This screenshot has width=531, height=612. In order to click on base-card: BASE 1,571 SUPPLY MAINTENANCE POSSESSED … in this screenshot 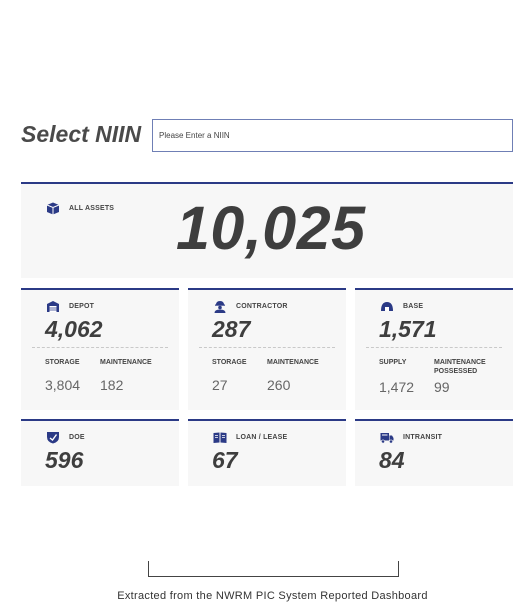, I will do `click(434, 349)`.